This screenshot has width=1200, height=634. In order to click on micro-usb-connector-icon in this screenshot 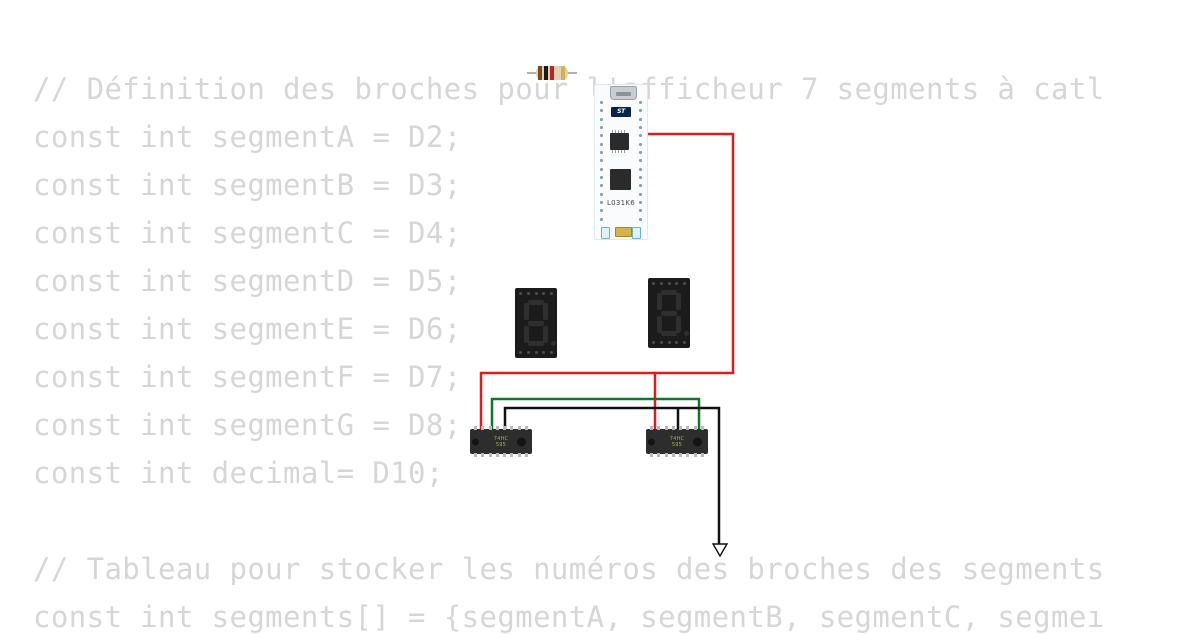, I will do `click(623, 232)`.